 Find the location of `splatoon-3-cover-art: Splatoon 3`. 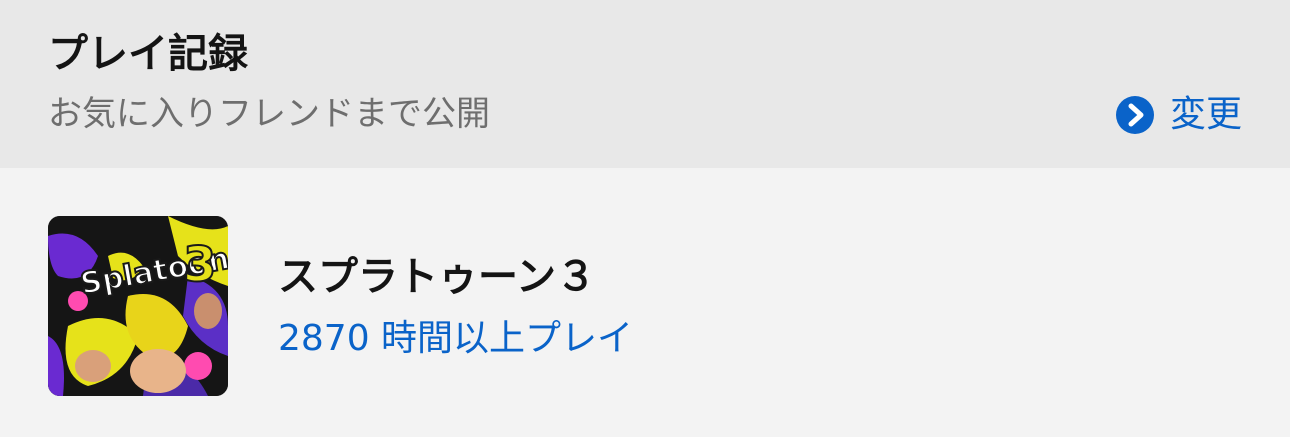

splatoon-3-cover-art: Splatoon 3 is located at coordinates (138, 306).